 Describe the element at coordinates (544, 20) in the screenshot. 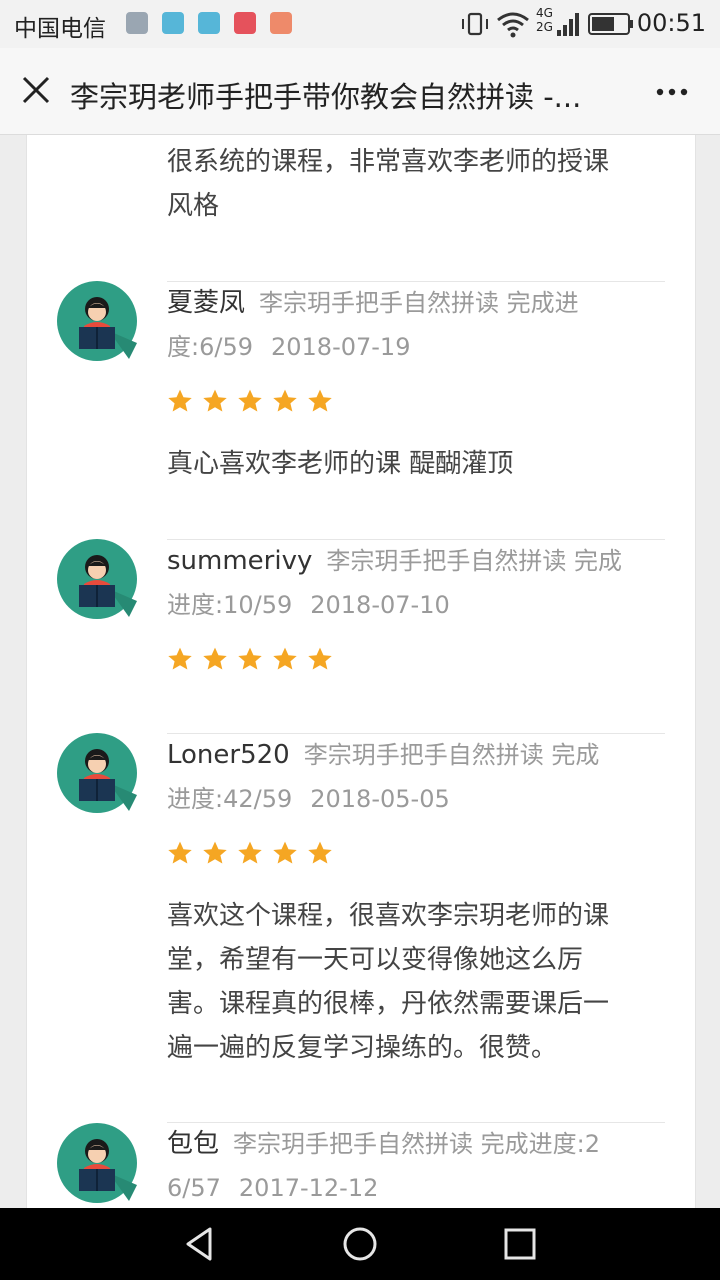

I see `network-type-label: 4G 2G` at that location.